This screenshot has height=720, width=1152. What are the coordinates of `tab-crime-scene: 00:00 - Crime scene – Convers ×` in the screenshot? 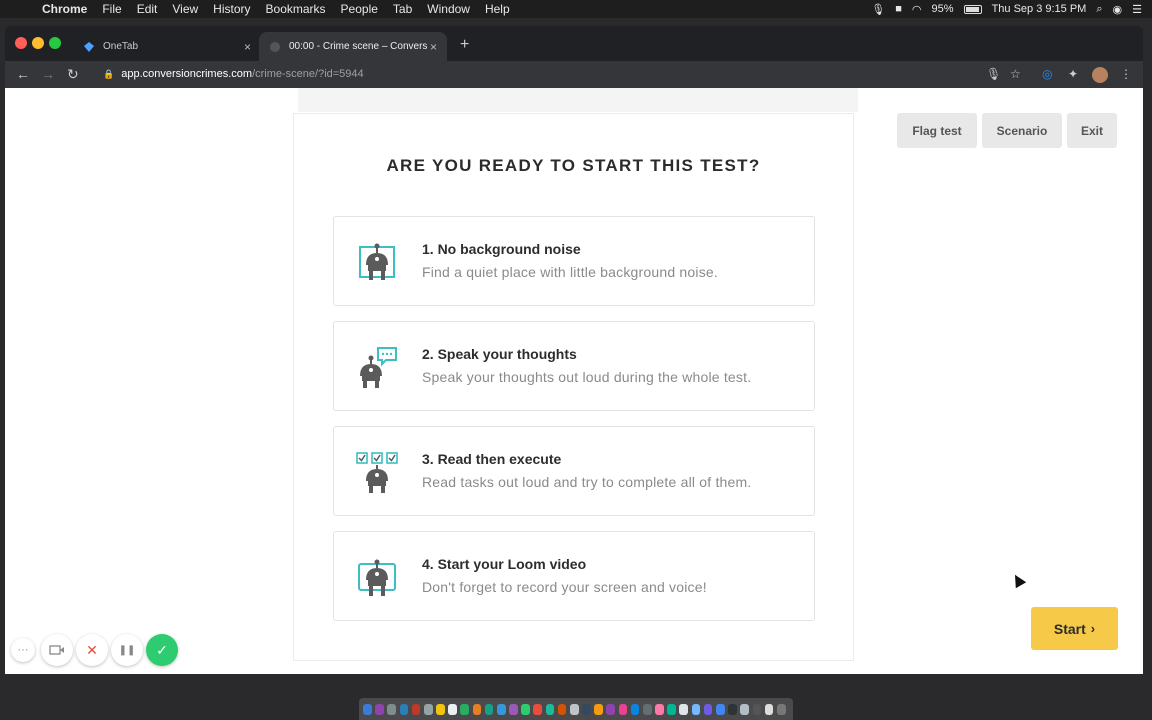 It's located at (353, 46).